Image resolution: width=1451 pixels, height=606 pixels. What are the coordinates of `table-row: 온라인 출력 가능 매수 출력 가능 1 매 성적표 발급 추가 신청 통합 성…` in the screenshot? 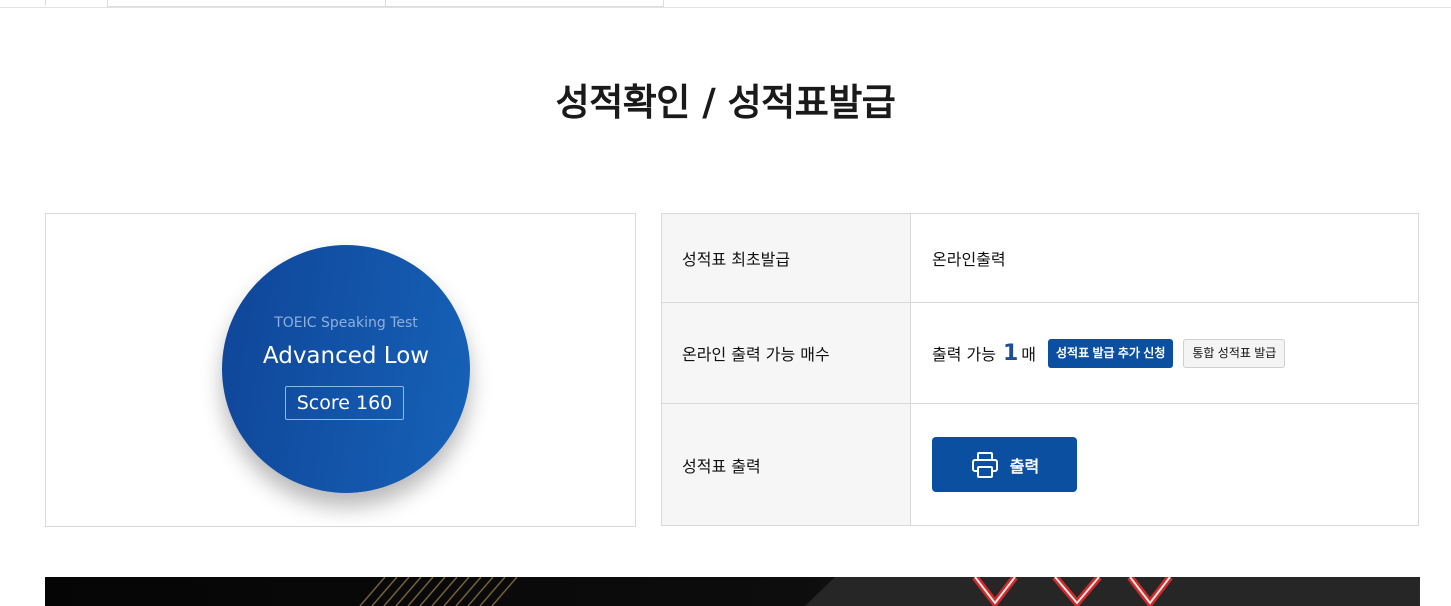 It's located at (1040, 353).